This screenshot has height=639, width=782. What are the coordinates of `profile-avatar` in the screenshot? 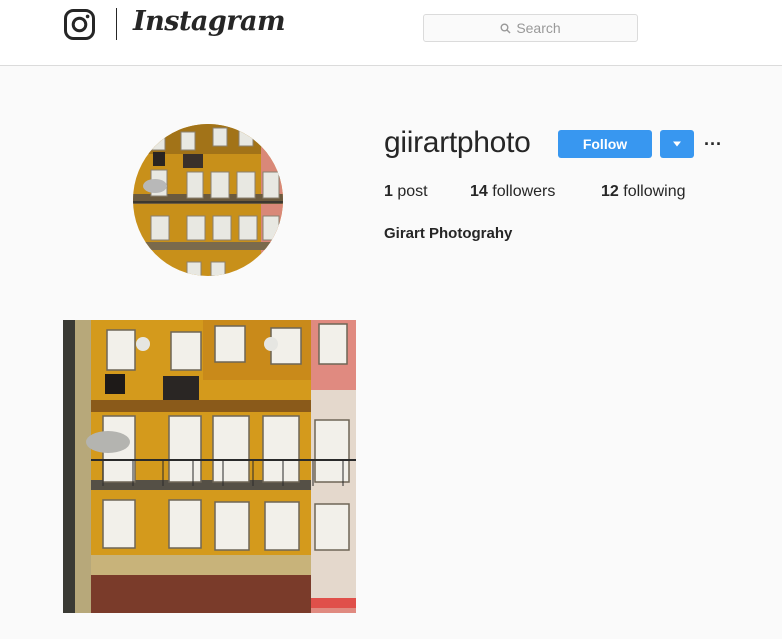 It's located at (208, 200).